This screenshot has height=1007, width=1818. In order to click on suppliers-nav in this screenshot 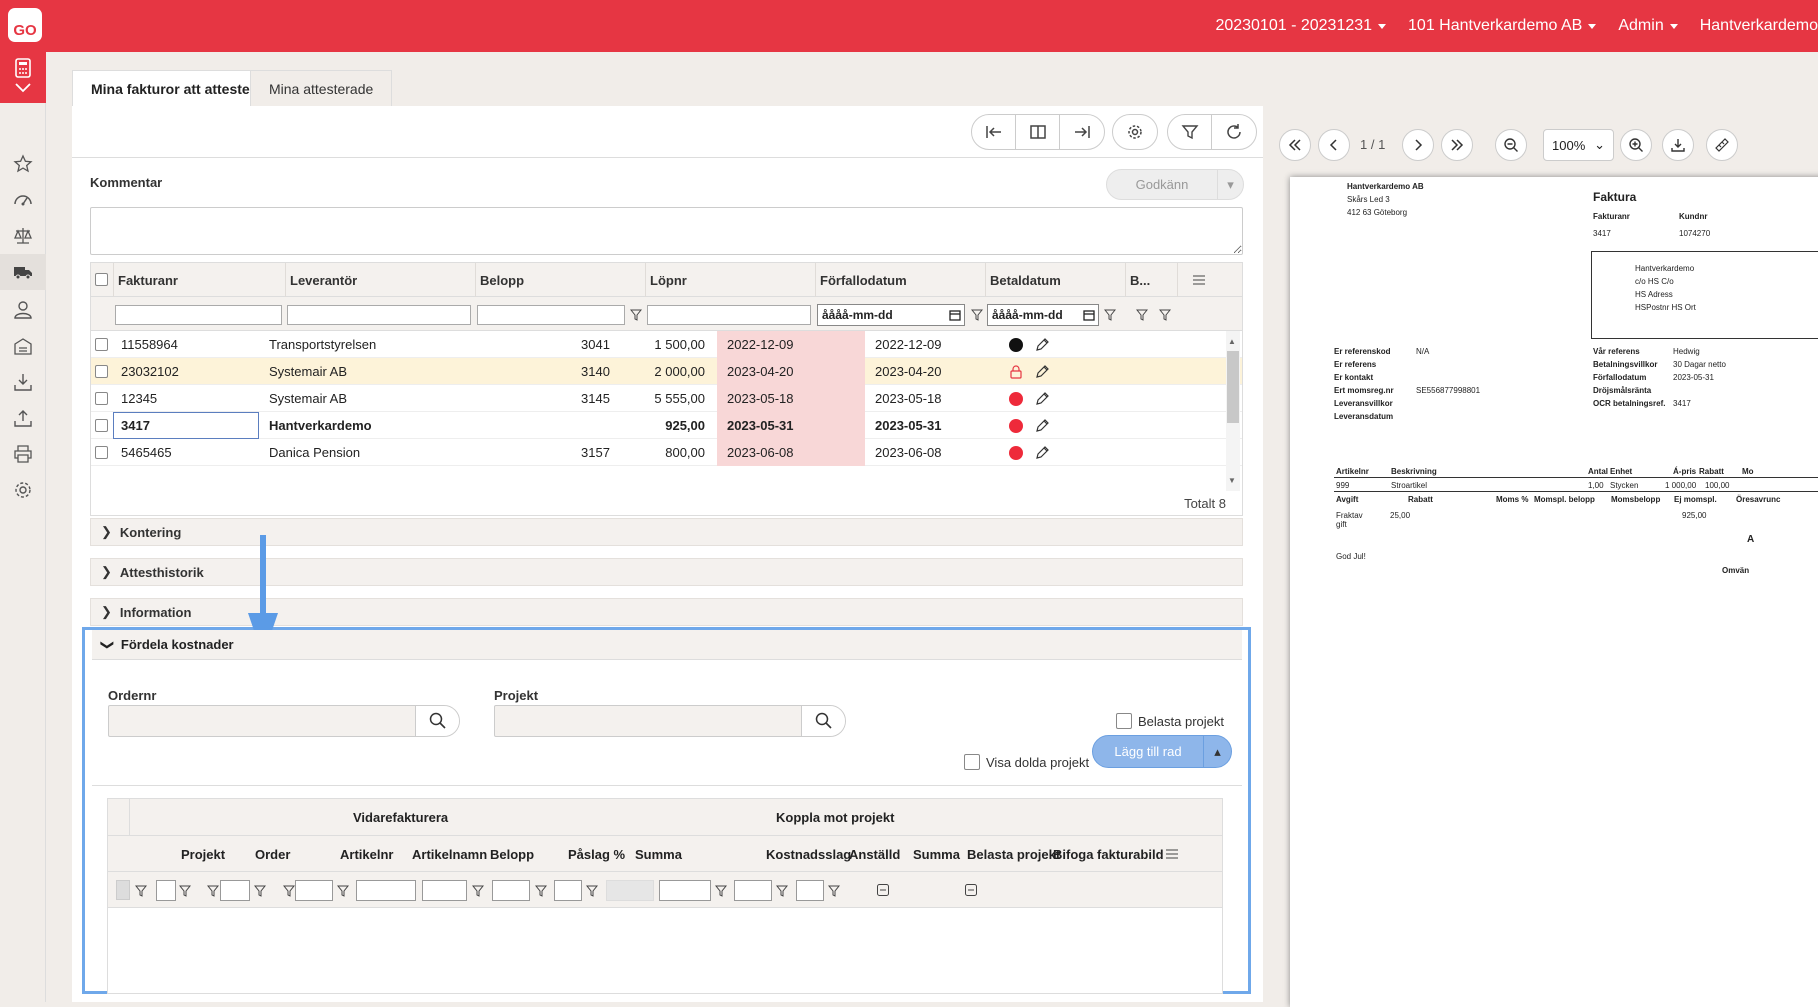, I will do `click(23, 272)`.